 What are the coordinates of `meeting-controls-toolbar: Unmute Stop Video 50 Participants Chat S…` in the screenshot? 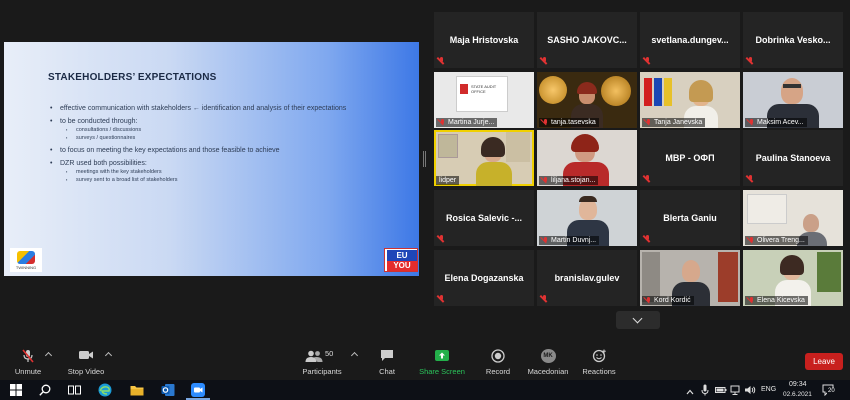 It's located at (425, 361).